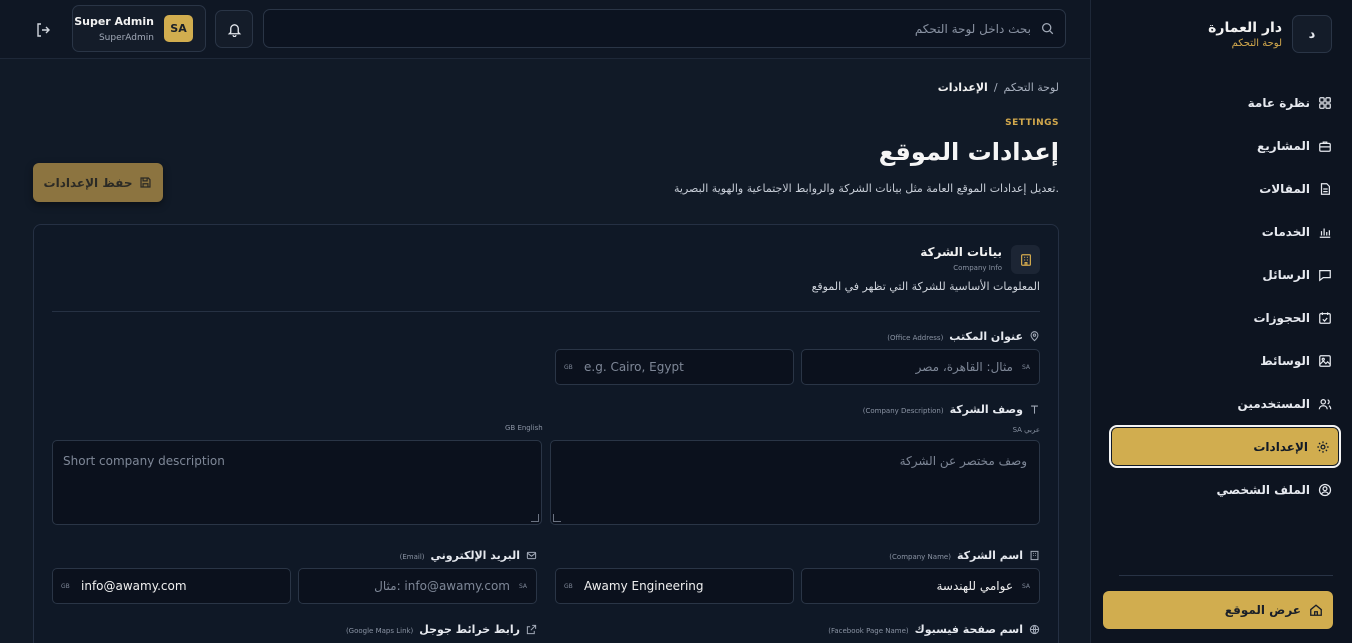 The image size is (1352, 643). I want to click on user-role: SuperAdmin, so click(126, 38).